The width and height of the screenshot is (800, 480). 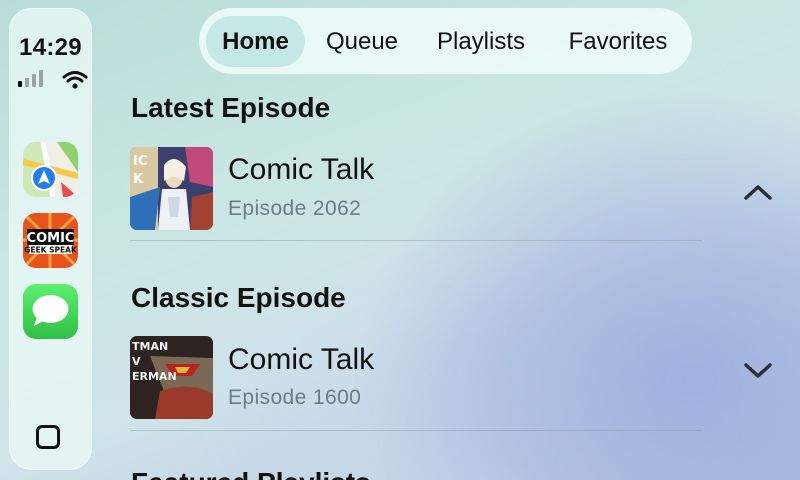 I want to click on tab-home: Home, so click(x=255, y=41).